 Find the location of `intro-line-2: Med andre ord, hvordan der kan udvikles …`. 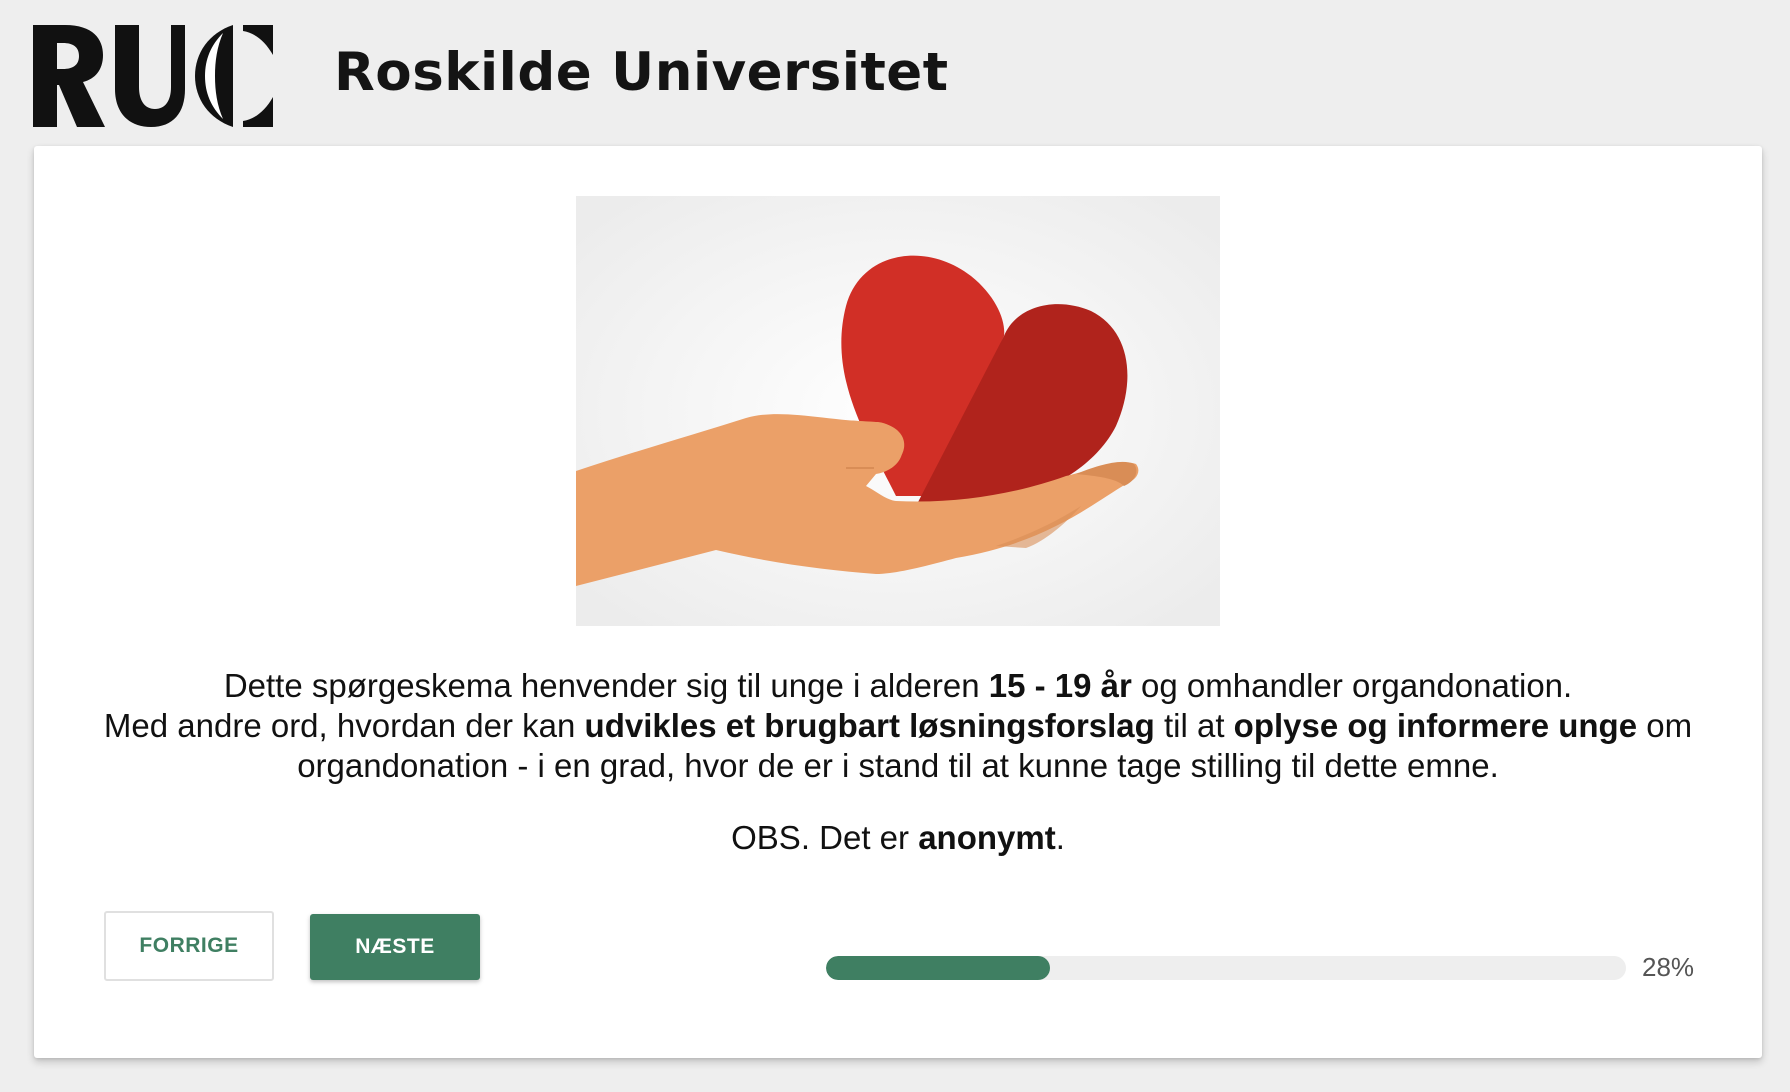

intro-line-2: Med andre ord, hvordan der kan udvikles … is located at coordinates (898, 726).